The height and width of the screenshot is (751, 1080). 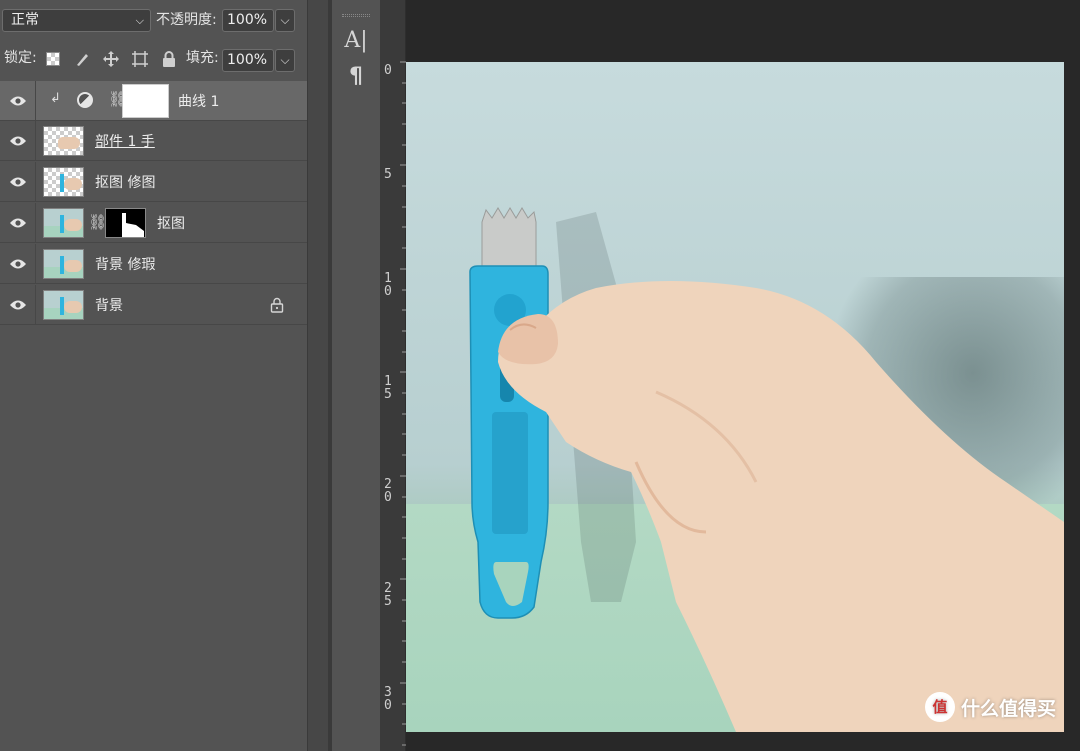 I want to click on layer-row-hand: 部件 1 手, so click(x=153, y=141).